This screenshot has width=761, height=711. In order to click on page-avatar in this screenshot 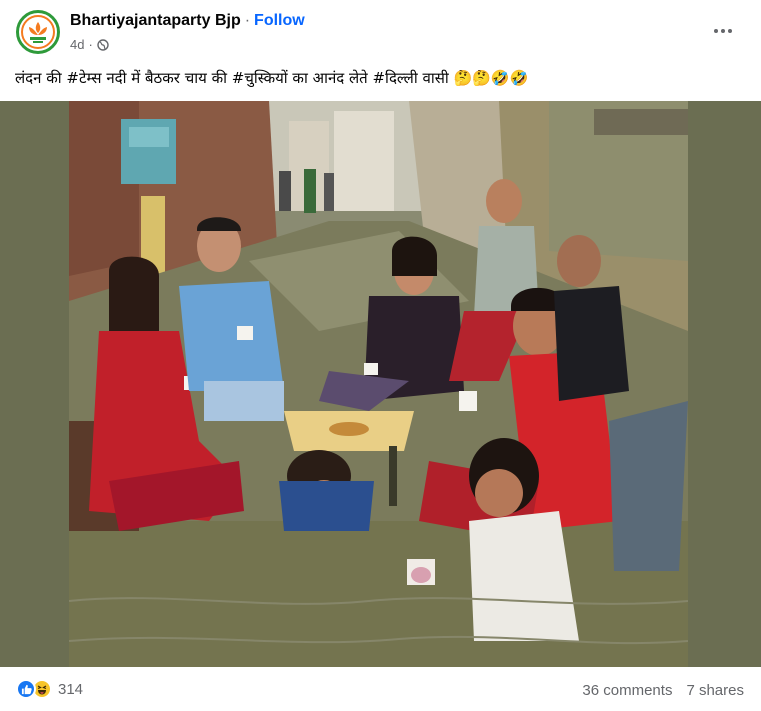, I will do `click(38, 32)`.